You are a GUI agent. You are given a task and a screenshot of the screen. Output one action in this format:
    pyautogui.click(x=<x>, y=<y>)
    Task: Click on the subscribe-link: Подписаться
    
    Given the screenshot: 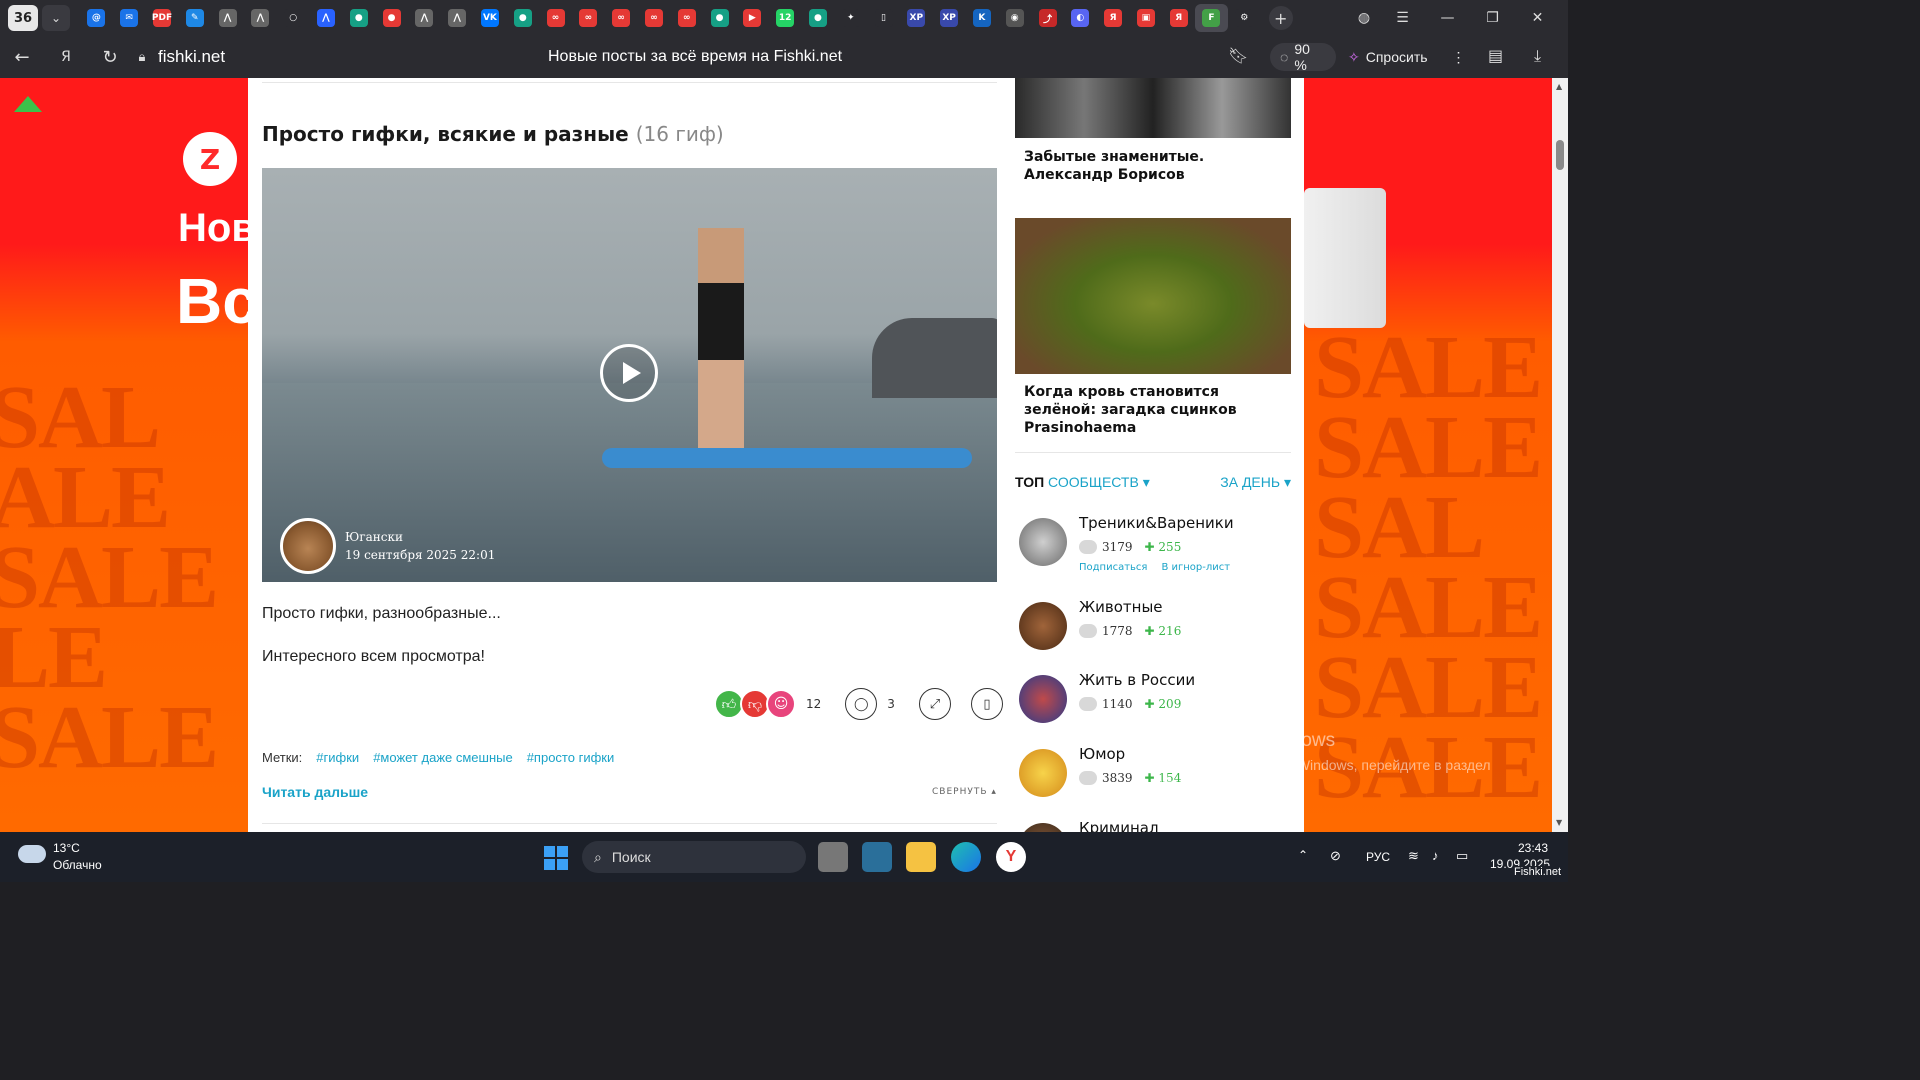 What is the action you would take?
    pyautogui.click(x=1113, y=567)
    